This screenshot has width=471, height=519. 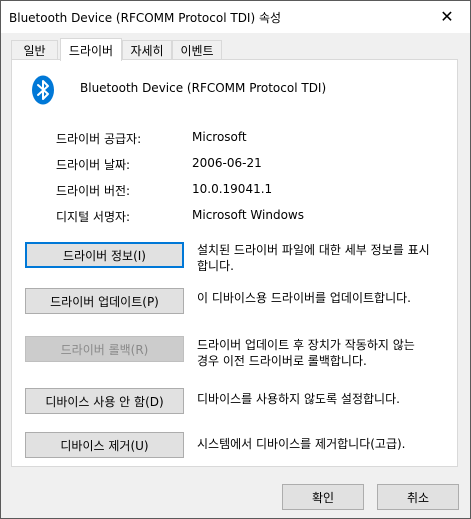 I want to click on button-label: 드라이버 롤백(R), so click(x=104, y=349).